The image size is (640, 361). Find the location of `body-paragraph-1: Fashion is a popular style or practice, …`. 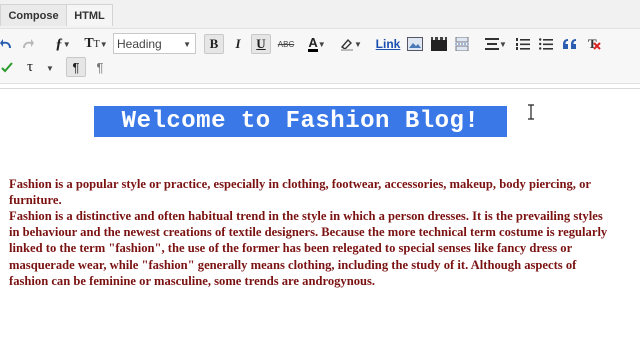

body-paragraph-1: Fashion is a popular style or practice, … is located at coordinates (309, 192).